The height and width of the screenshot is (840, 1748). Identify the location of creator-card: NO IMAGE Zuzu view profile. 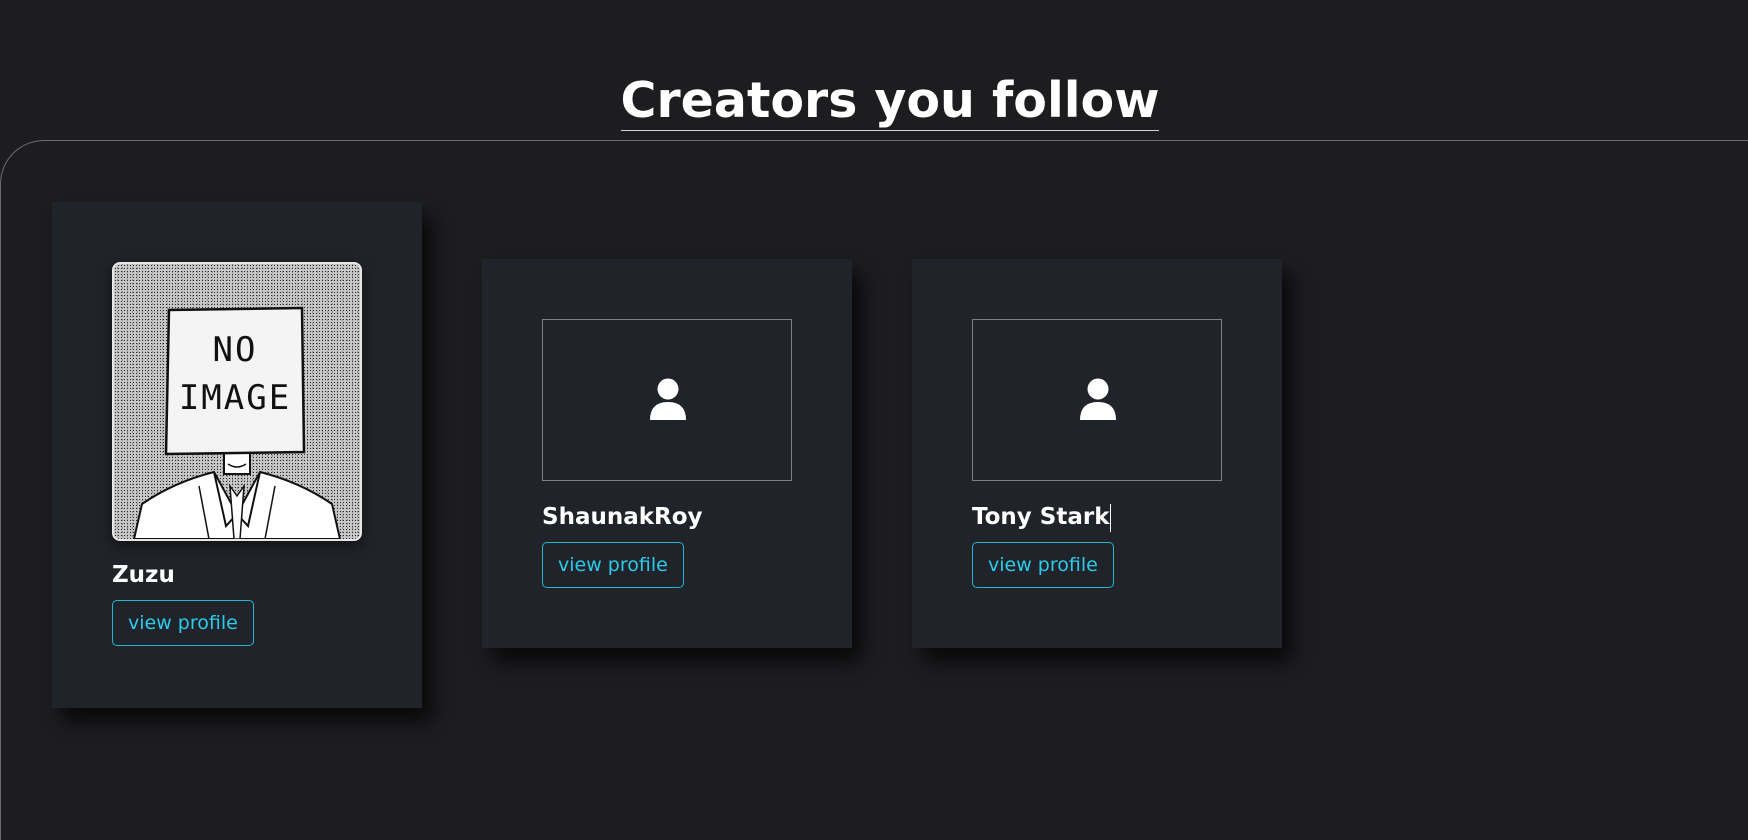
(237, 455).